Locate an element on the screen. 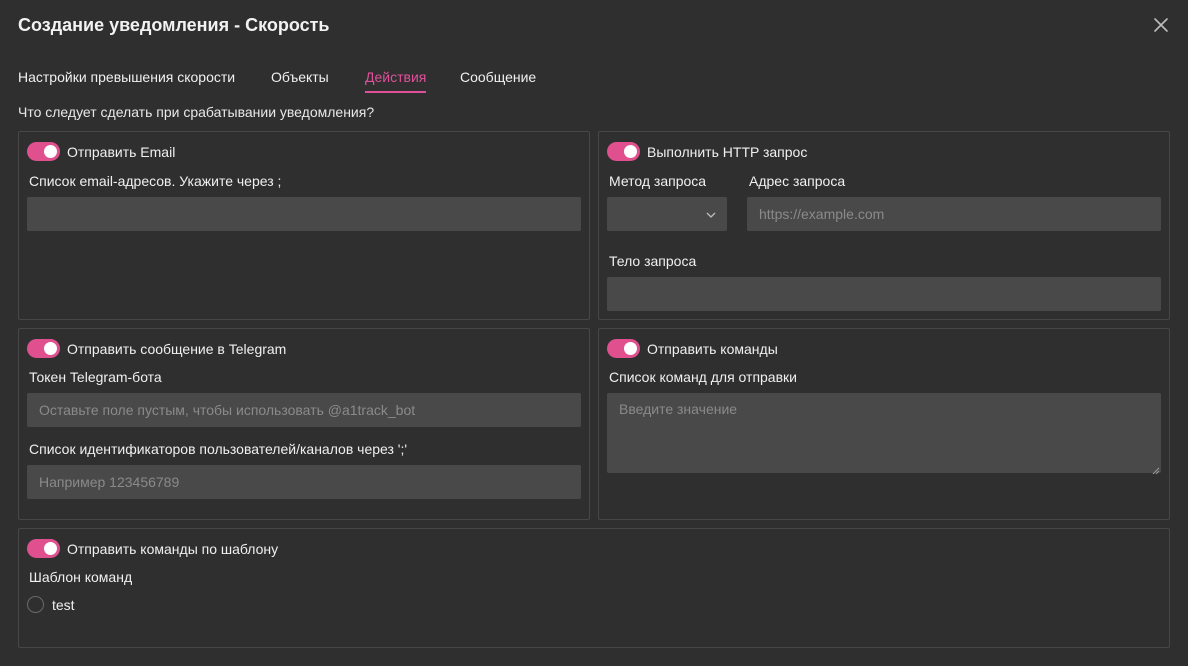  telegram-toggle-row: Отправить сообщение в Telegram is located at coordinates (156, 348).